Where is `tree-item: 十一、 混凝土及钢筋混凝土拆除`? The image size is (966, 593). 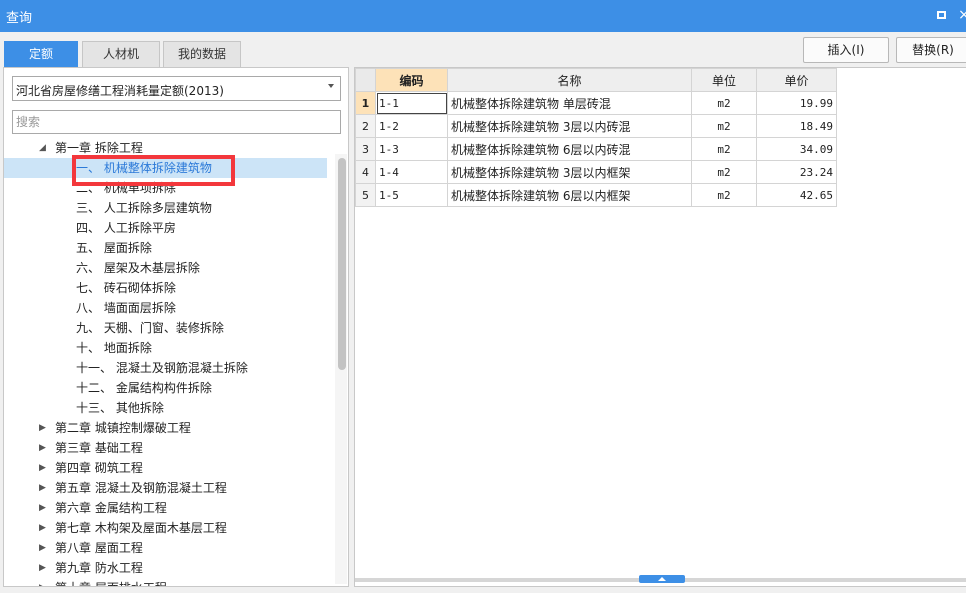 tree-item: 十一、 混凝土及钢筋混凝土拆除 is located at coordinates (165, 368).